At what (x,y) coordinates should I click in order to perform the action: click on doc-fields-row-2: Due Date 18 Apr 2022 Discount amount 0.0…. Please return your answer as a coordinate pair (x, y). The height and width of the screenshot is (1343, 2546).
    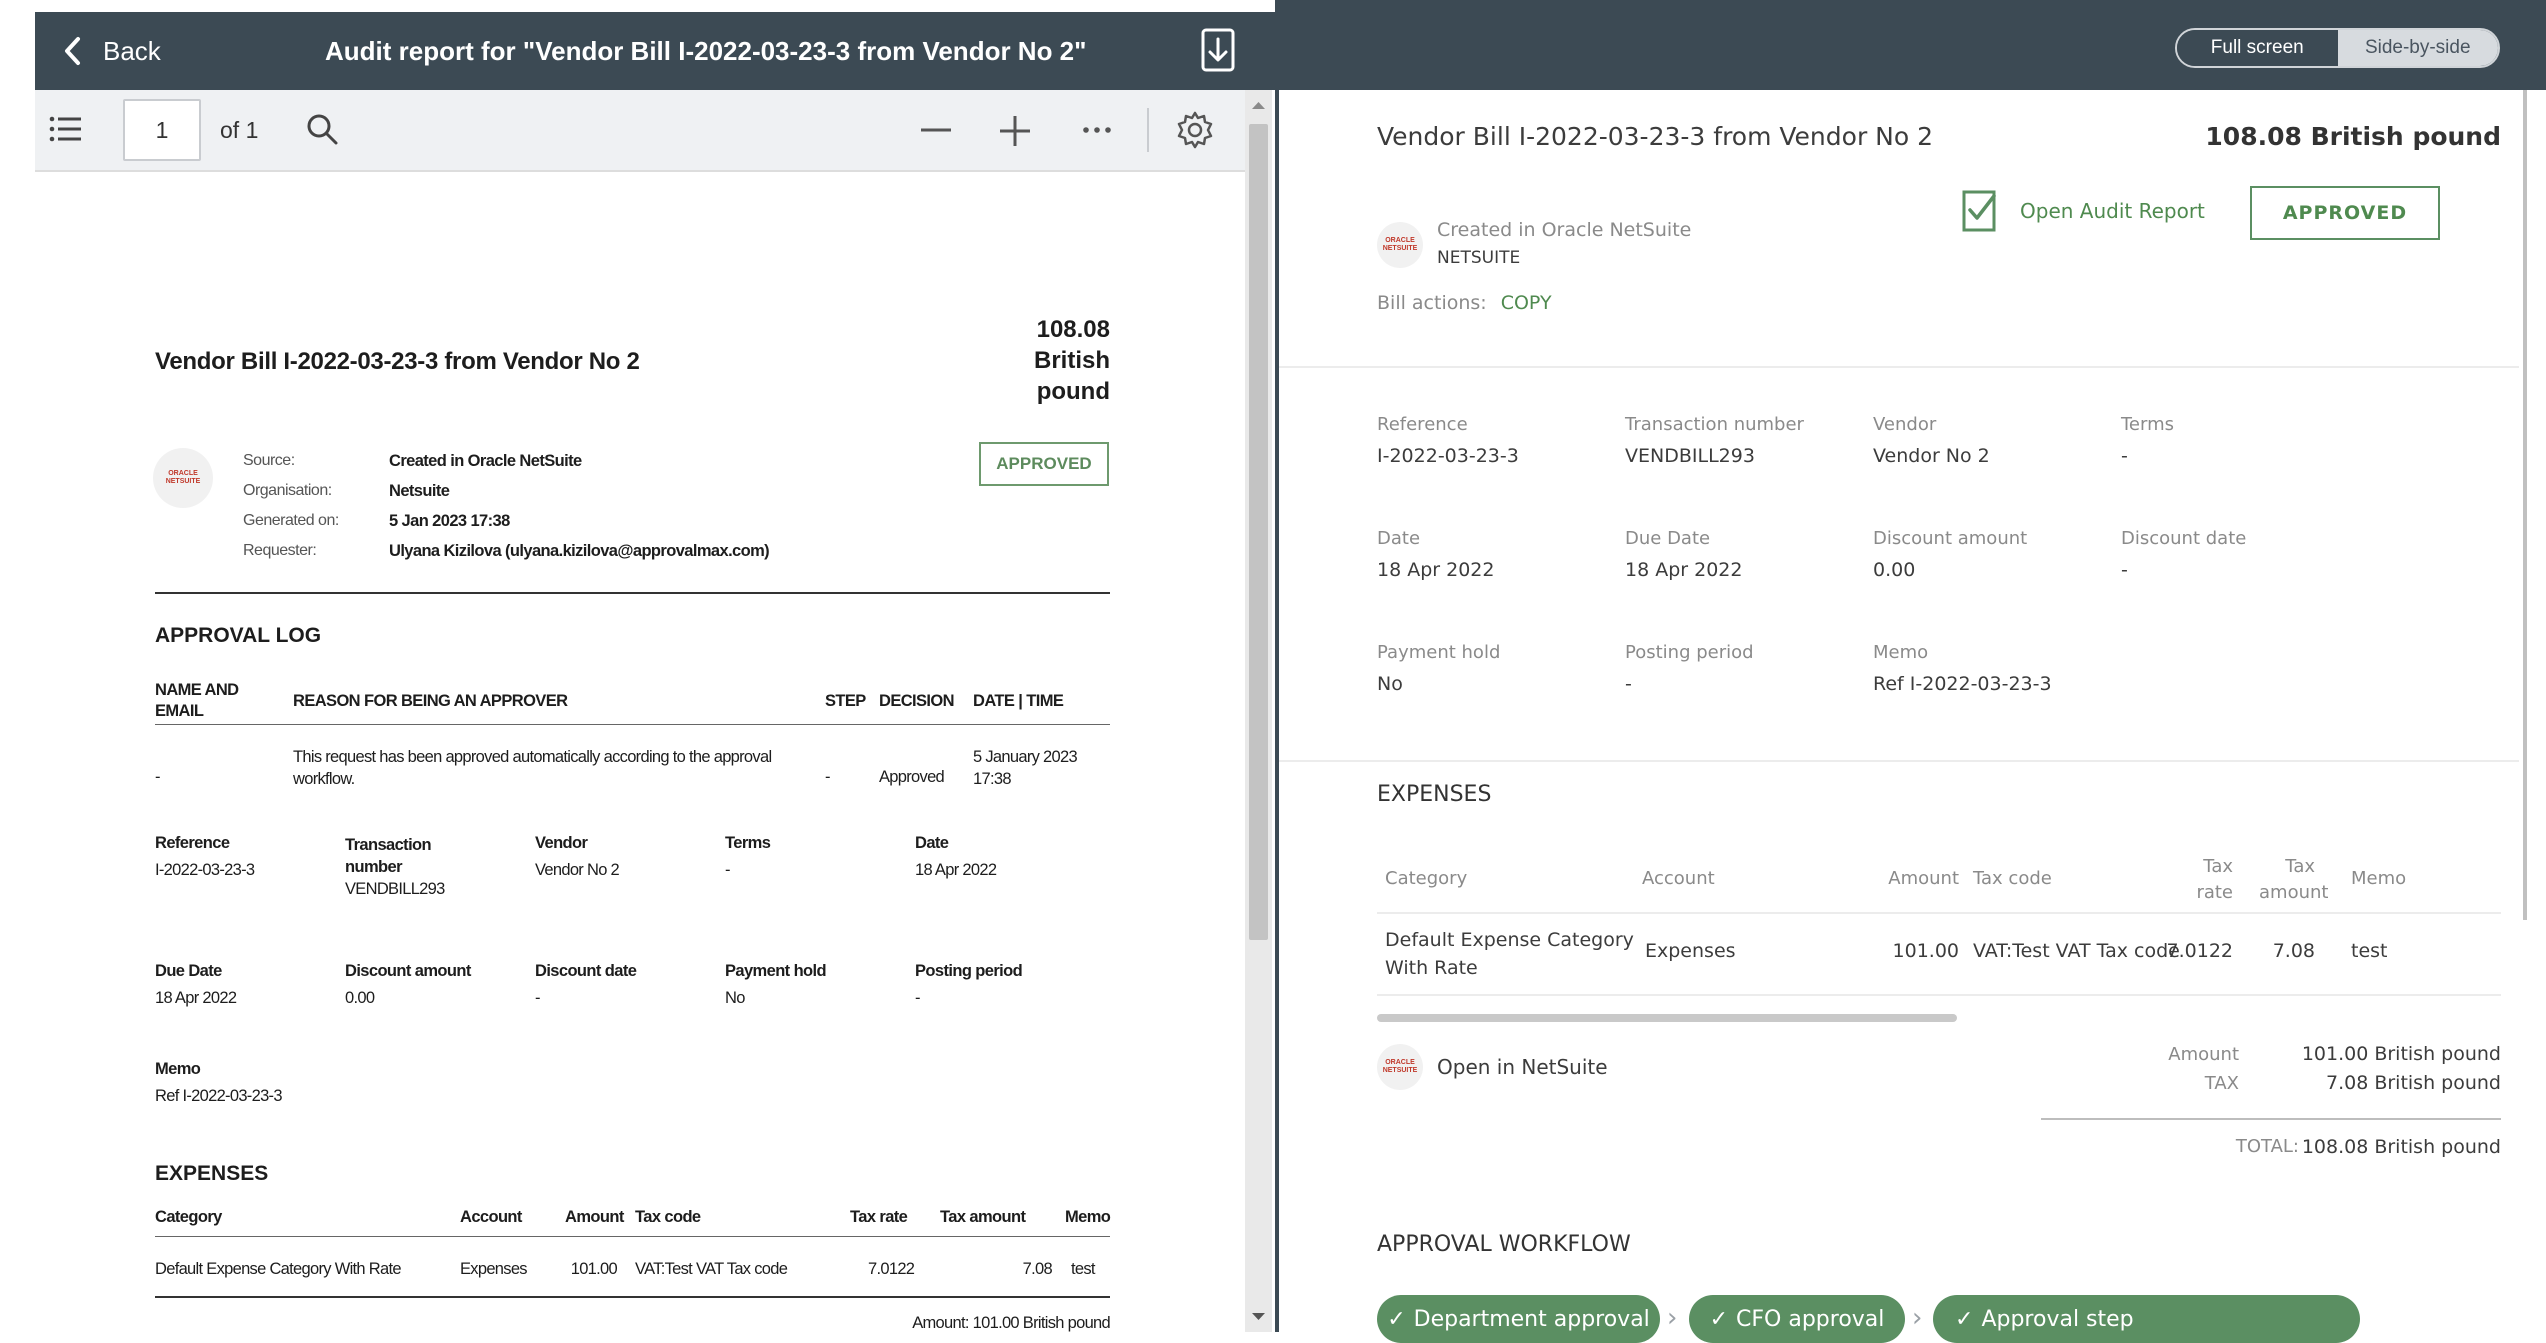
    Looking at the image, I should click on (635, 992).